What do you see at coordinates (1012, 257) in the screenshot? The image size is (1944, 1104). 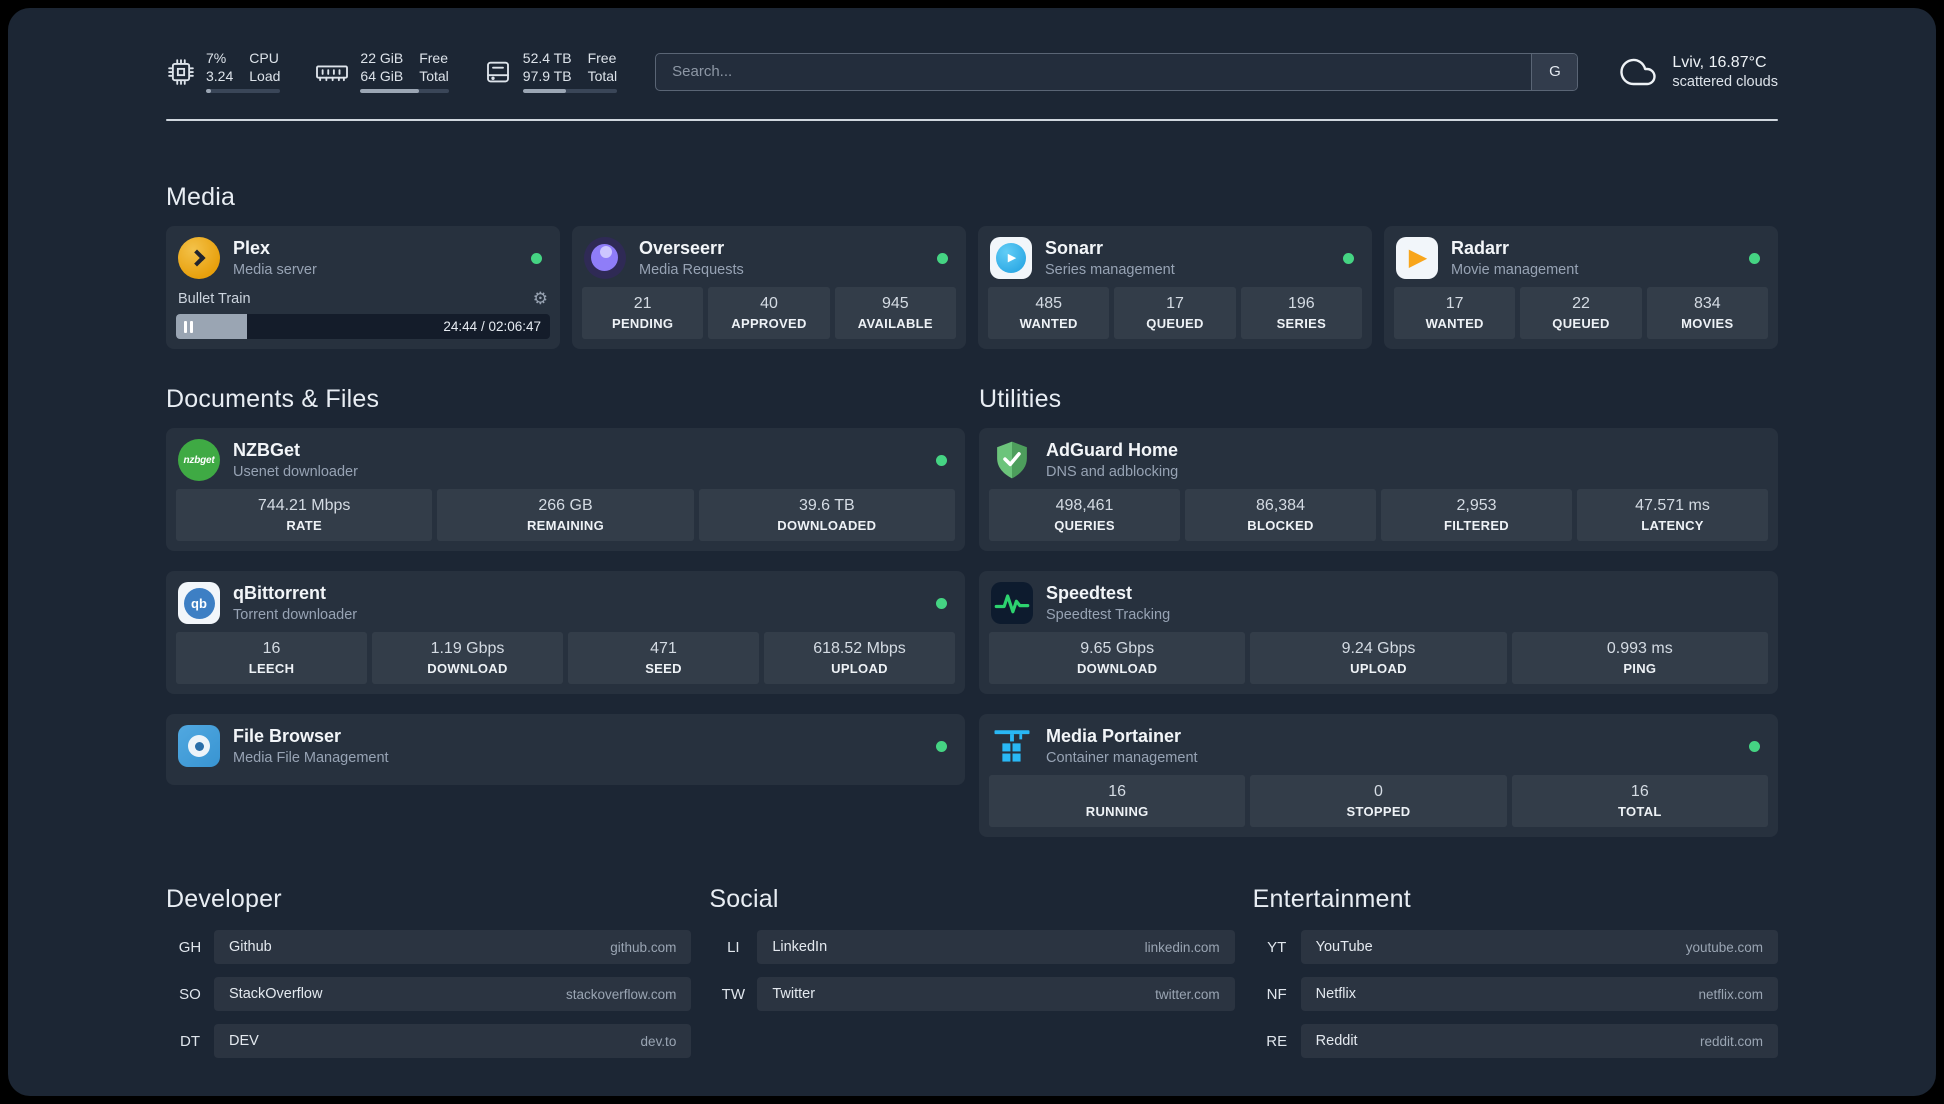 I see `play-glyph: ▶` at bounding box center [1012, 257].